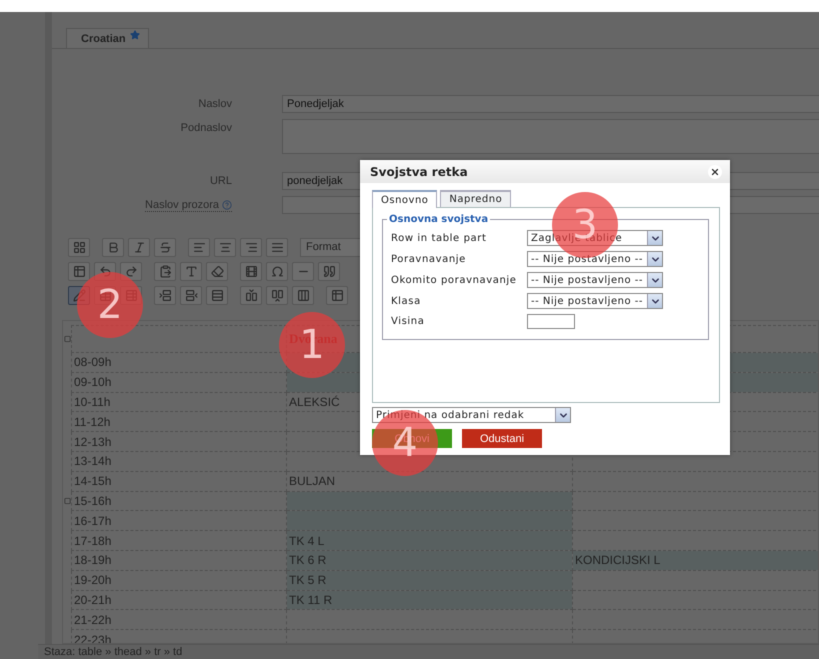 The height and width of the screenshot is (659, 819). Describe the element at coordinates (429, 560) in the screenshot. I see `table-cell: TK 6 R` at that location.